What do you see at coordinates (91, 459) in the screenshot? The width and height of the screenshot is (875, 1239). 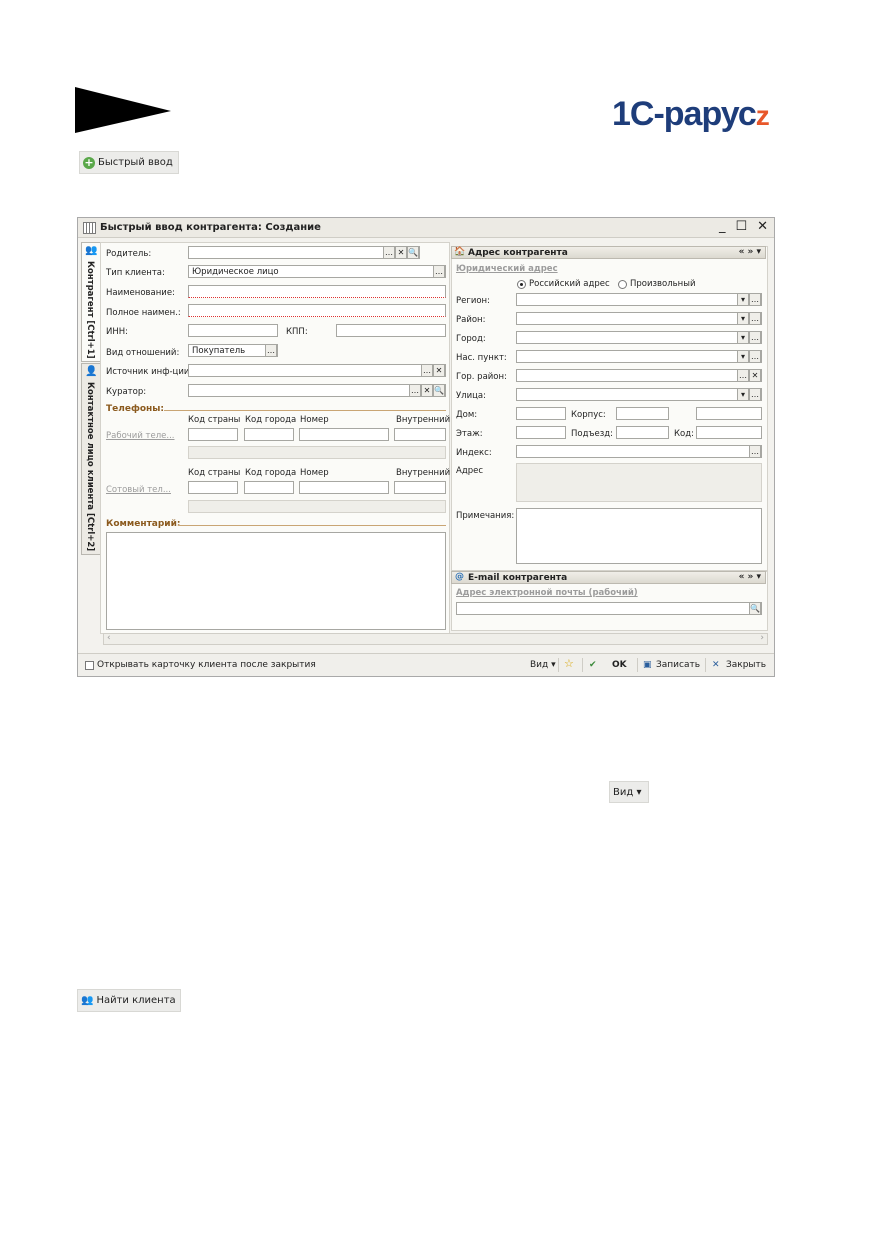 I see `tab-contact-person: 👤 Контактное лицо клиента [Ctrl+2]` at bounding box center [91, 459].